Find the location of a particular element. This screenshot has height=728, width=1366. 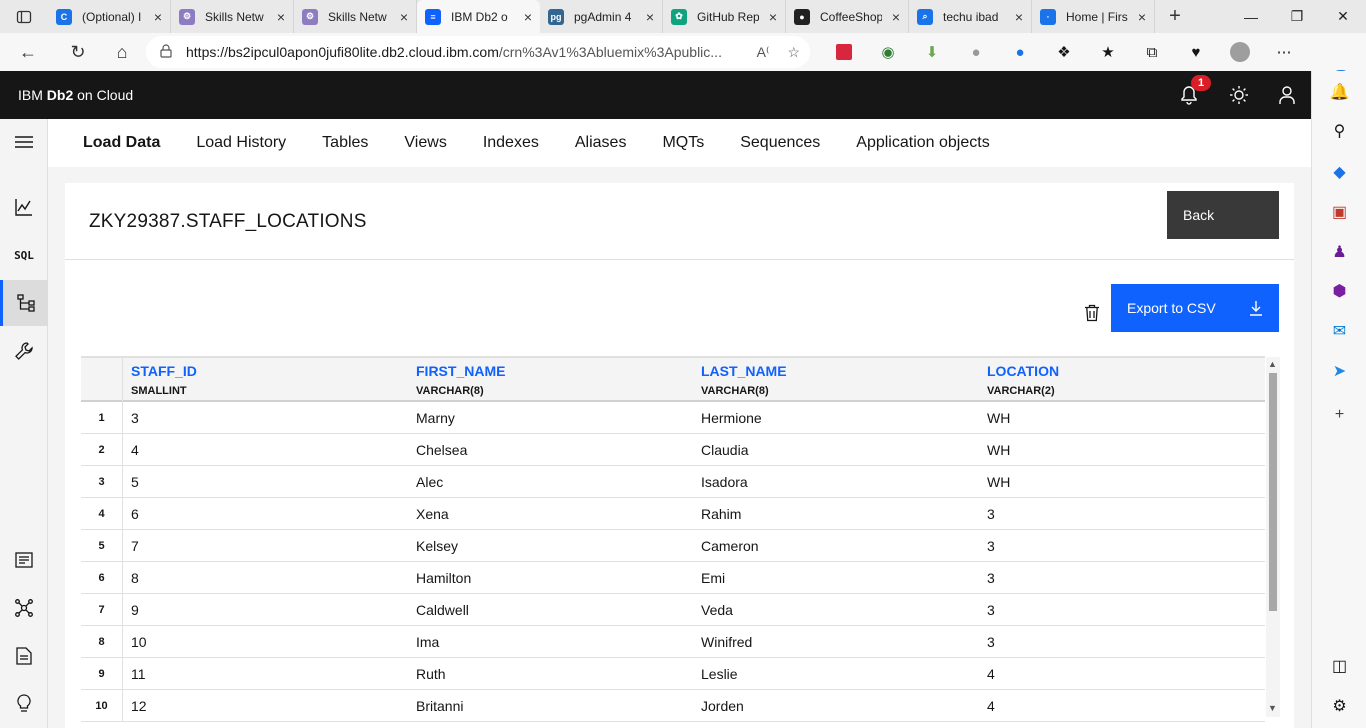

documents-icon is located at coordinates (24, 560).